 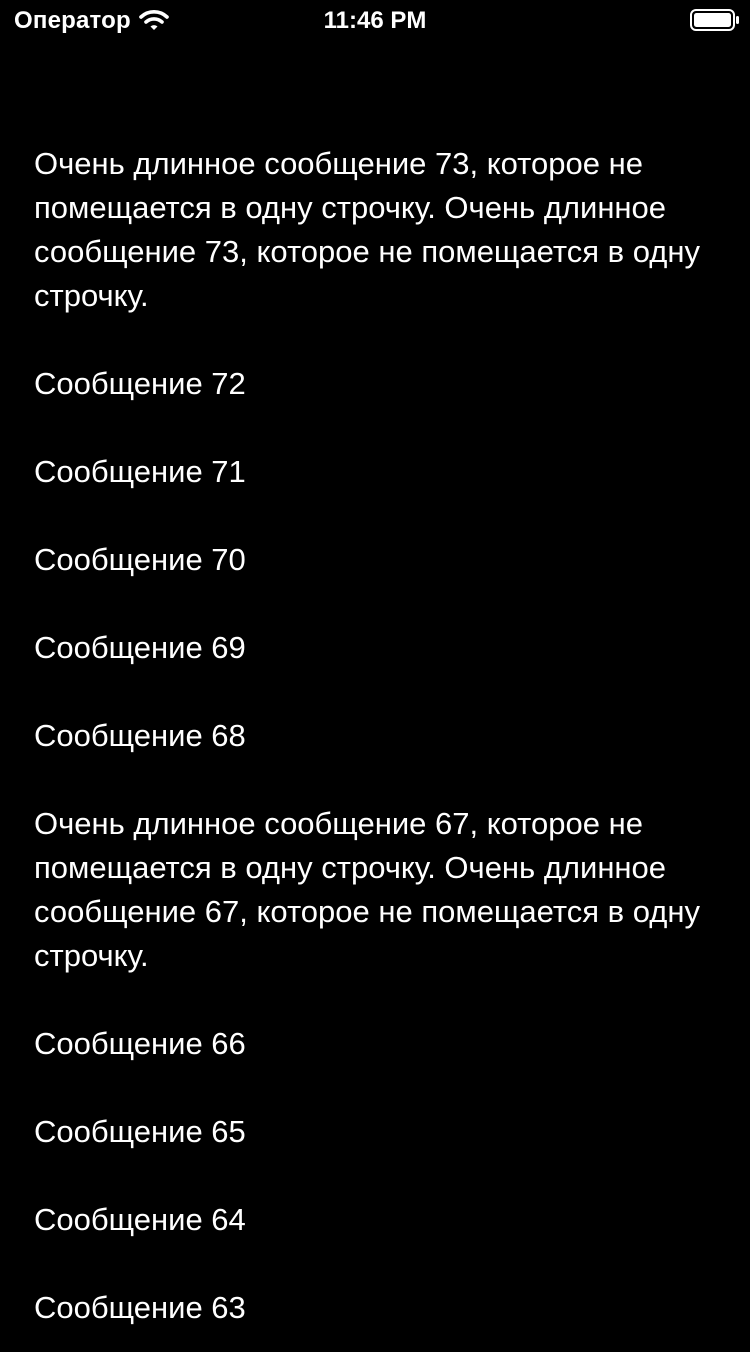 What do you see at coordinates (375, 472) in the screenshot?
I see `message-item: Сообщение 71` at bounding box center [375, 472].